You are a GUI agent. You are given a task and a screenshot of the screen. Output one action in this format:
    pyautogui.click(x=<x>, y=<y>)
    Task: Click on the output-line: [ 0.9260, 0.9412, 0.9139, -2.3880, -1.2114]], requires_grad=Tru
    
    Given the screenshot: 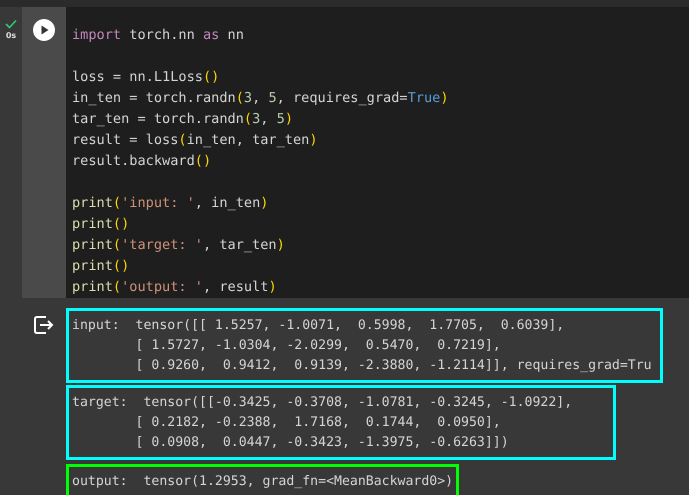 What is the action you would take?
    pyautogui.click(x=393, y=366)
    